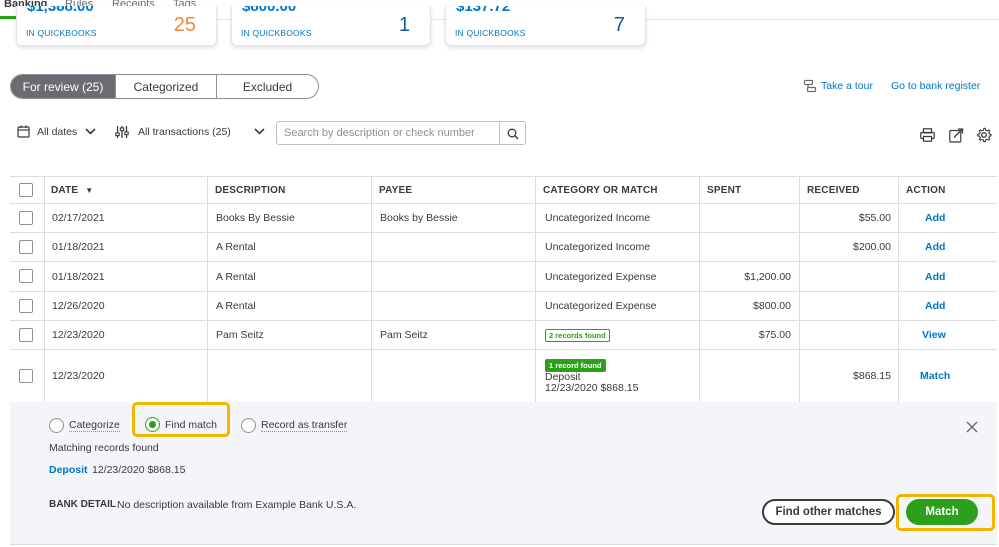  What do you see at coordinates (404, 335) in the screenshot?
I see `row-payee: Pam Seitz` at bounding box center [404, 335].